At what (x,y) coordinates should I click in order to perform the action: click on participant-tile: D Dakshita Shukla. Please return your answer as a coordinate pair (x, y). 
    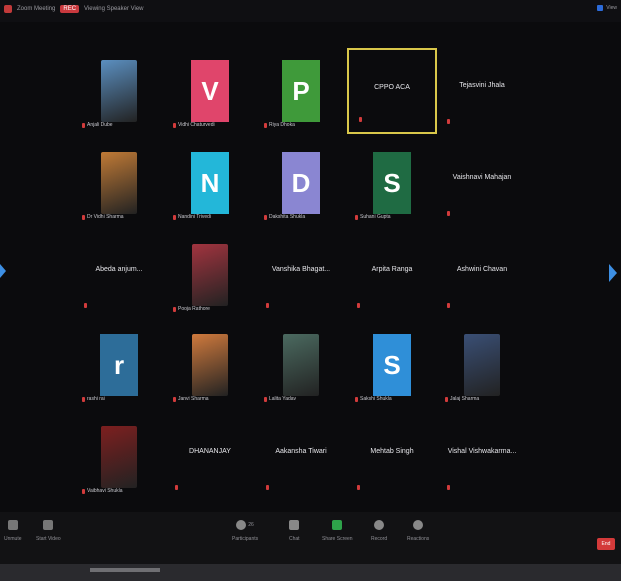
    Looking at the image, I should click on (301, 183).